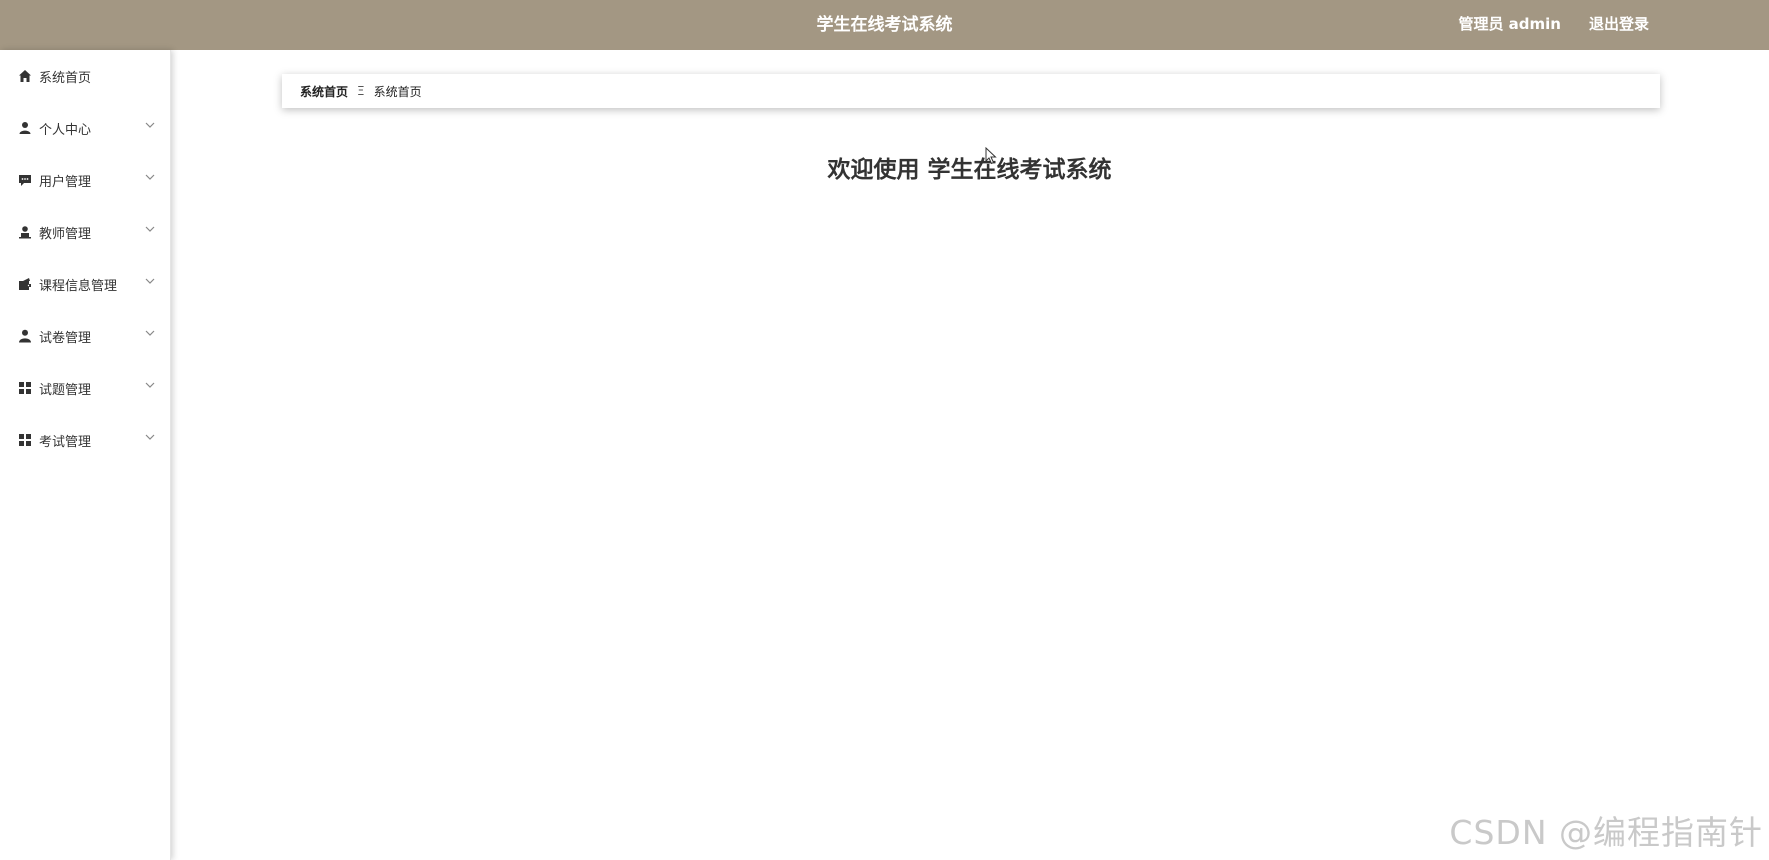  What do you see at coordinates (65, 234) in the screenshot?
I see `sidebar-item-label: 教师管理` at bounding box center [65, 234].